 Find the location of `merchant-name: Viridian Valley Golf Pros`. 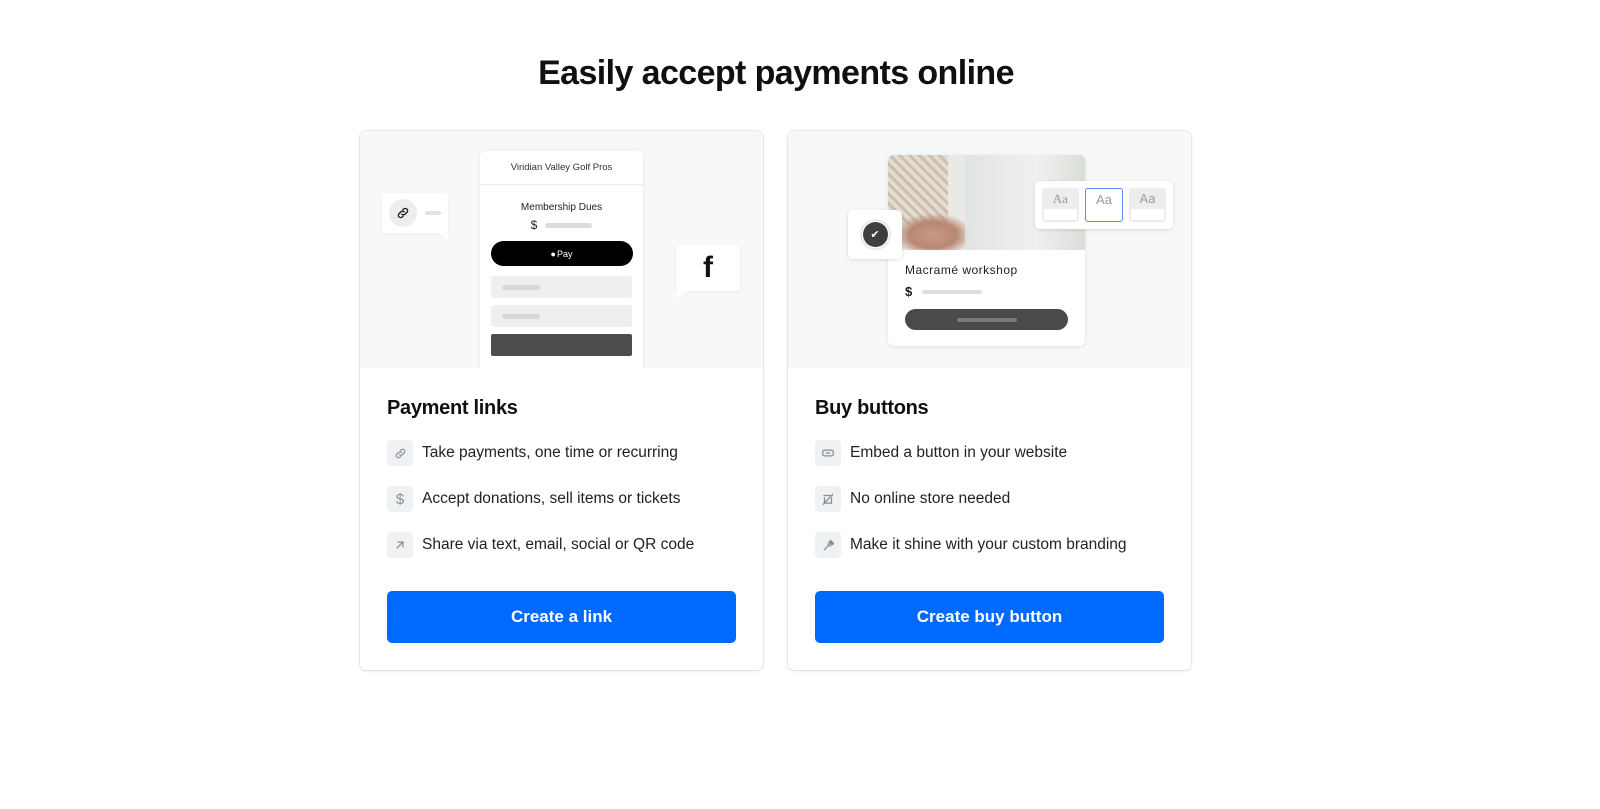

merchant-name: Viridian Valley Golf Pros is located at coordinates (561, 168).